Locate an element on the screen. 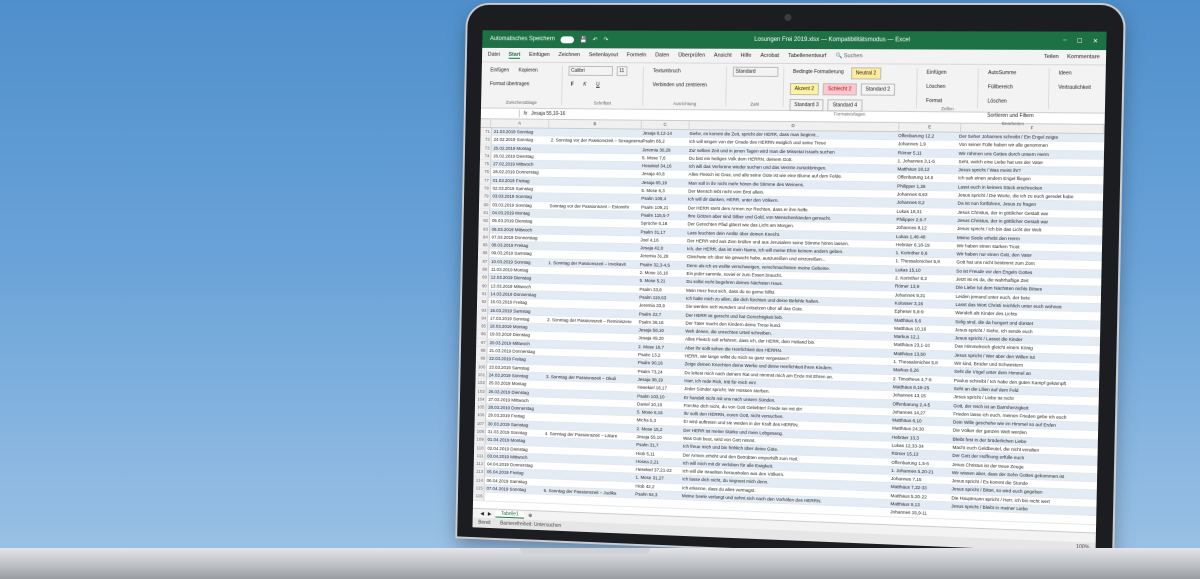 The width and height of the screenshot is (1200, 579). style-standard-3: Standard 3 is located at coordinates (806, 105).